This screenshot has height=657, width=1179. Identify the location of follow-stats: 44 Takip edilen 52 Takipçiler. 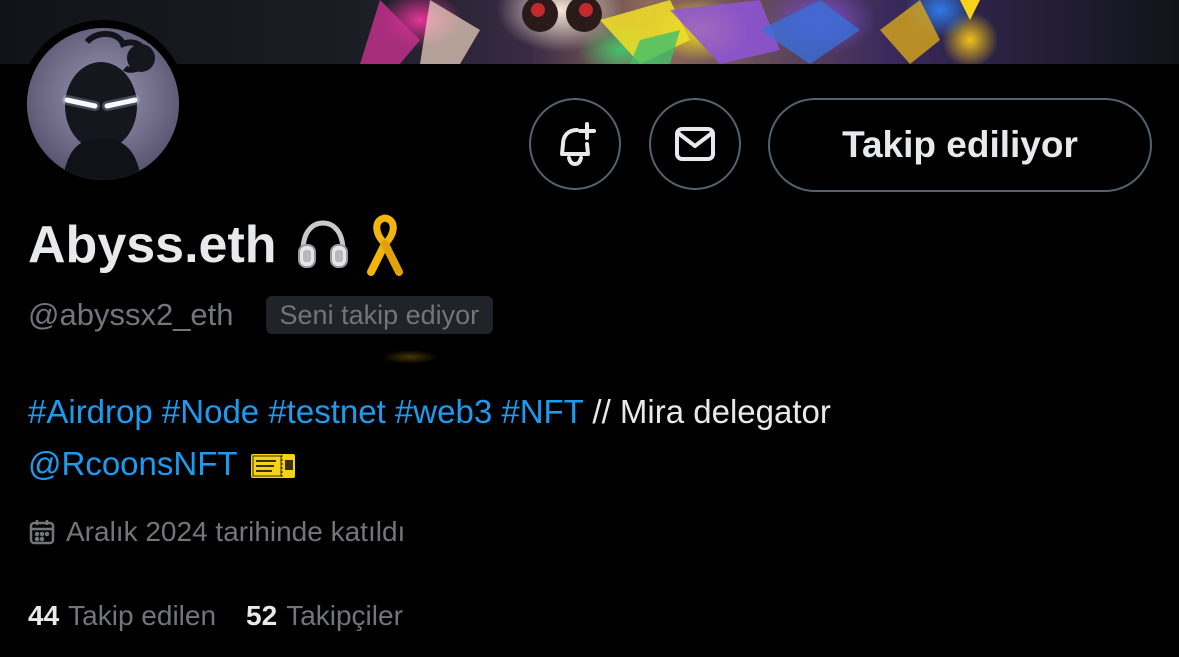
(230, 616).